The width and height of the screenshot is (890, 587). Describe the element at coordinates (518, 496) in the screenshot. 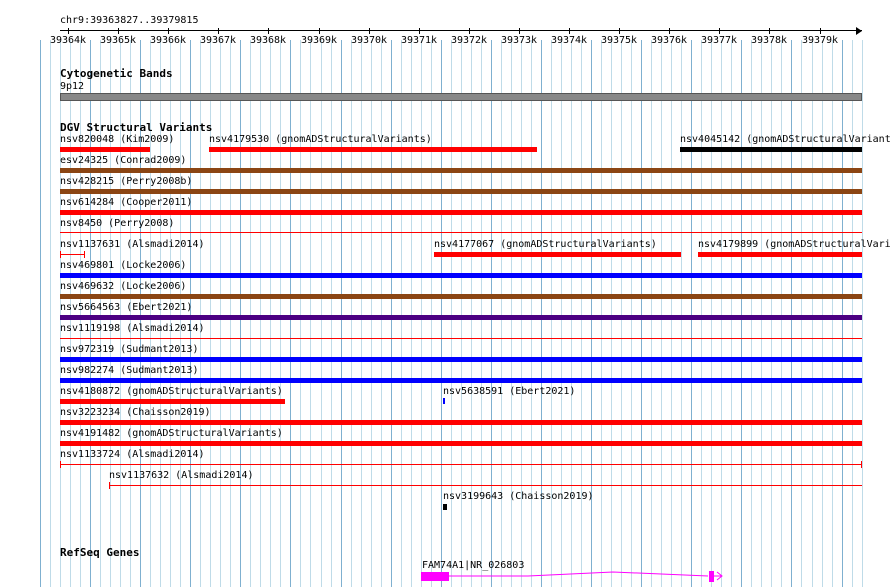

I see `feature-label: nsv3199643 (Chaisson2019)` at that location.